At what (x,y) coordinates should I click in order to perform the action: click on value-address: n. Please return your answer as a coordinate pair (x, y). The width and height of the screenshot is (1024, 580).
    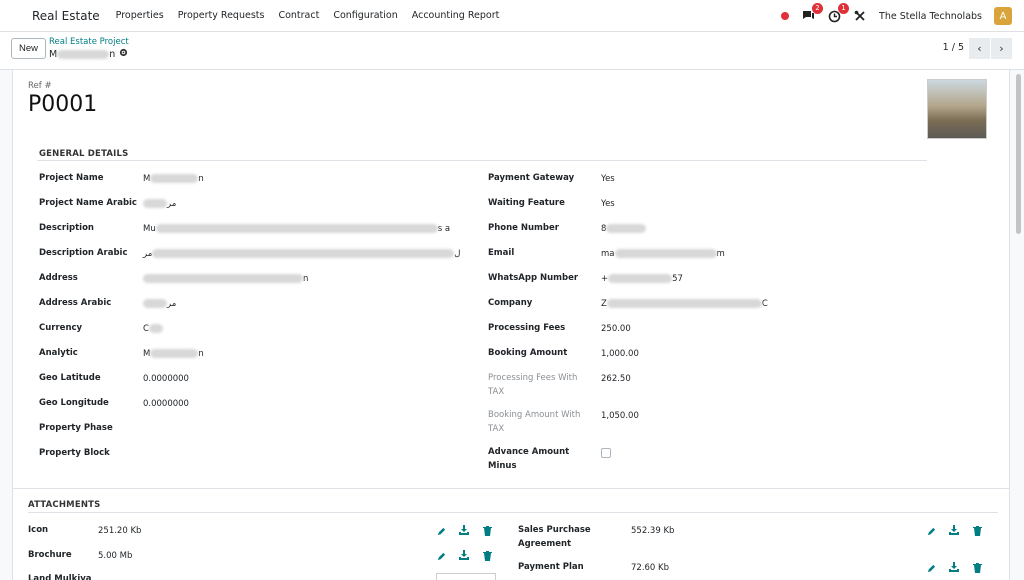
    Looking at the image, I should click on (225, 279).